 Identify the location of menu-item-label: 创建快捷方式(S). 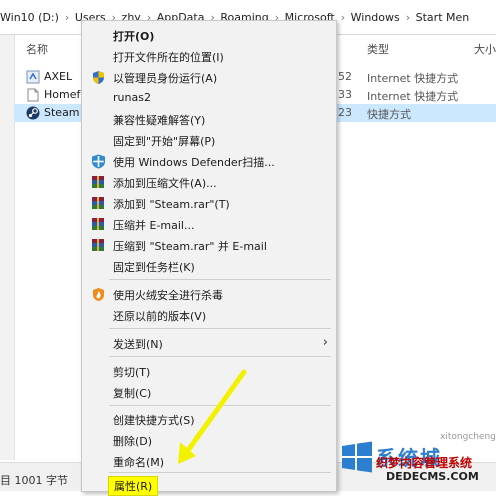
(154, 420).